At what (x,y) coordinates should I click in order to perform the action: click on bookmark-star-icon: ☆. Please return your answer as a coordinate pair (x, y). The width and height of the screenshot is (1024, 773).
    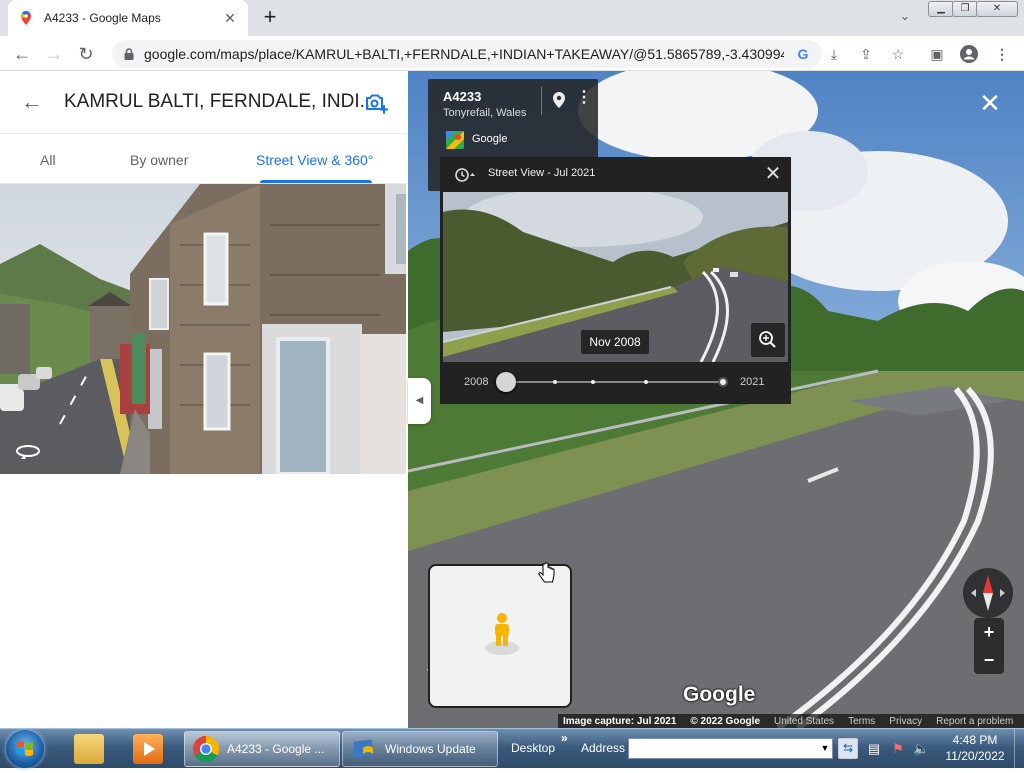
    Looking at the image, I should click on (898, 54).